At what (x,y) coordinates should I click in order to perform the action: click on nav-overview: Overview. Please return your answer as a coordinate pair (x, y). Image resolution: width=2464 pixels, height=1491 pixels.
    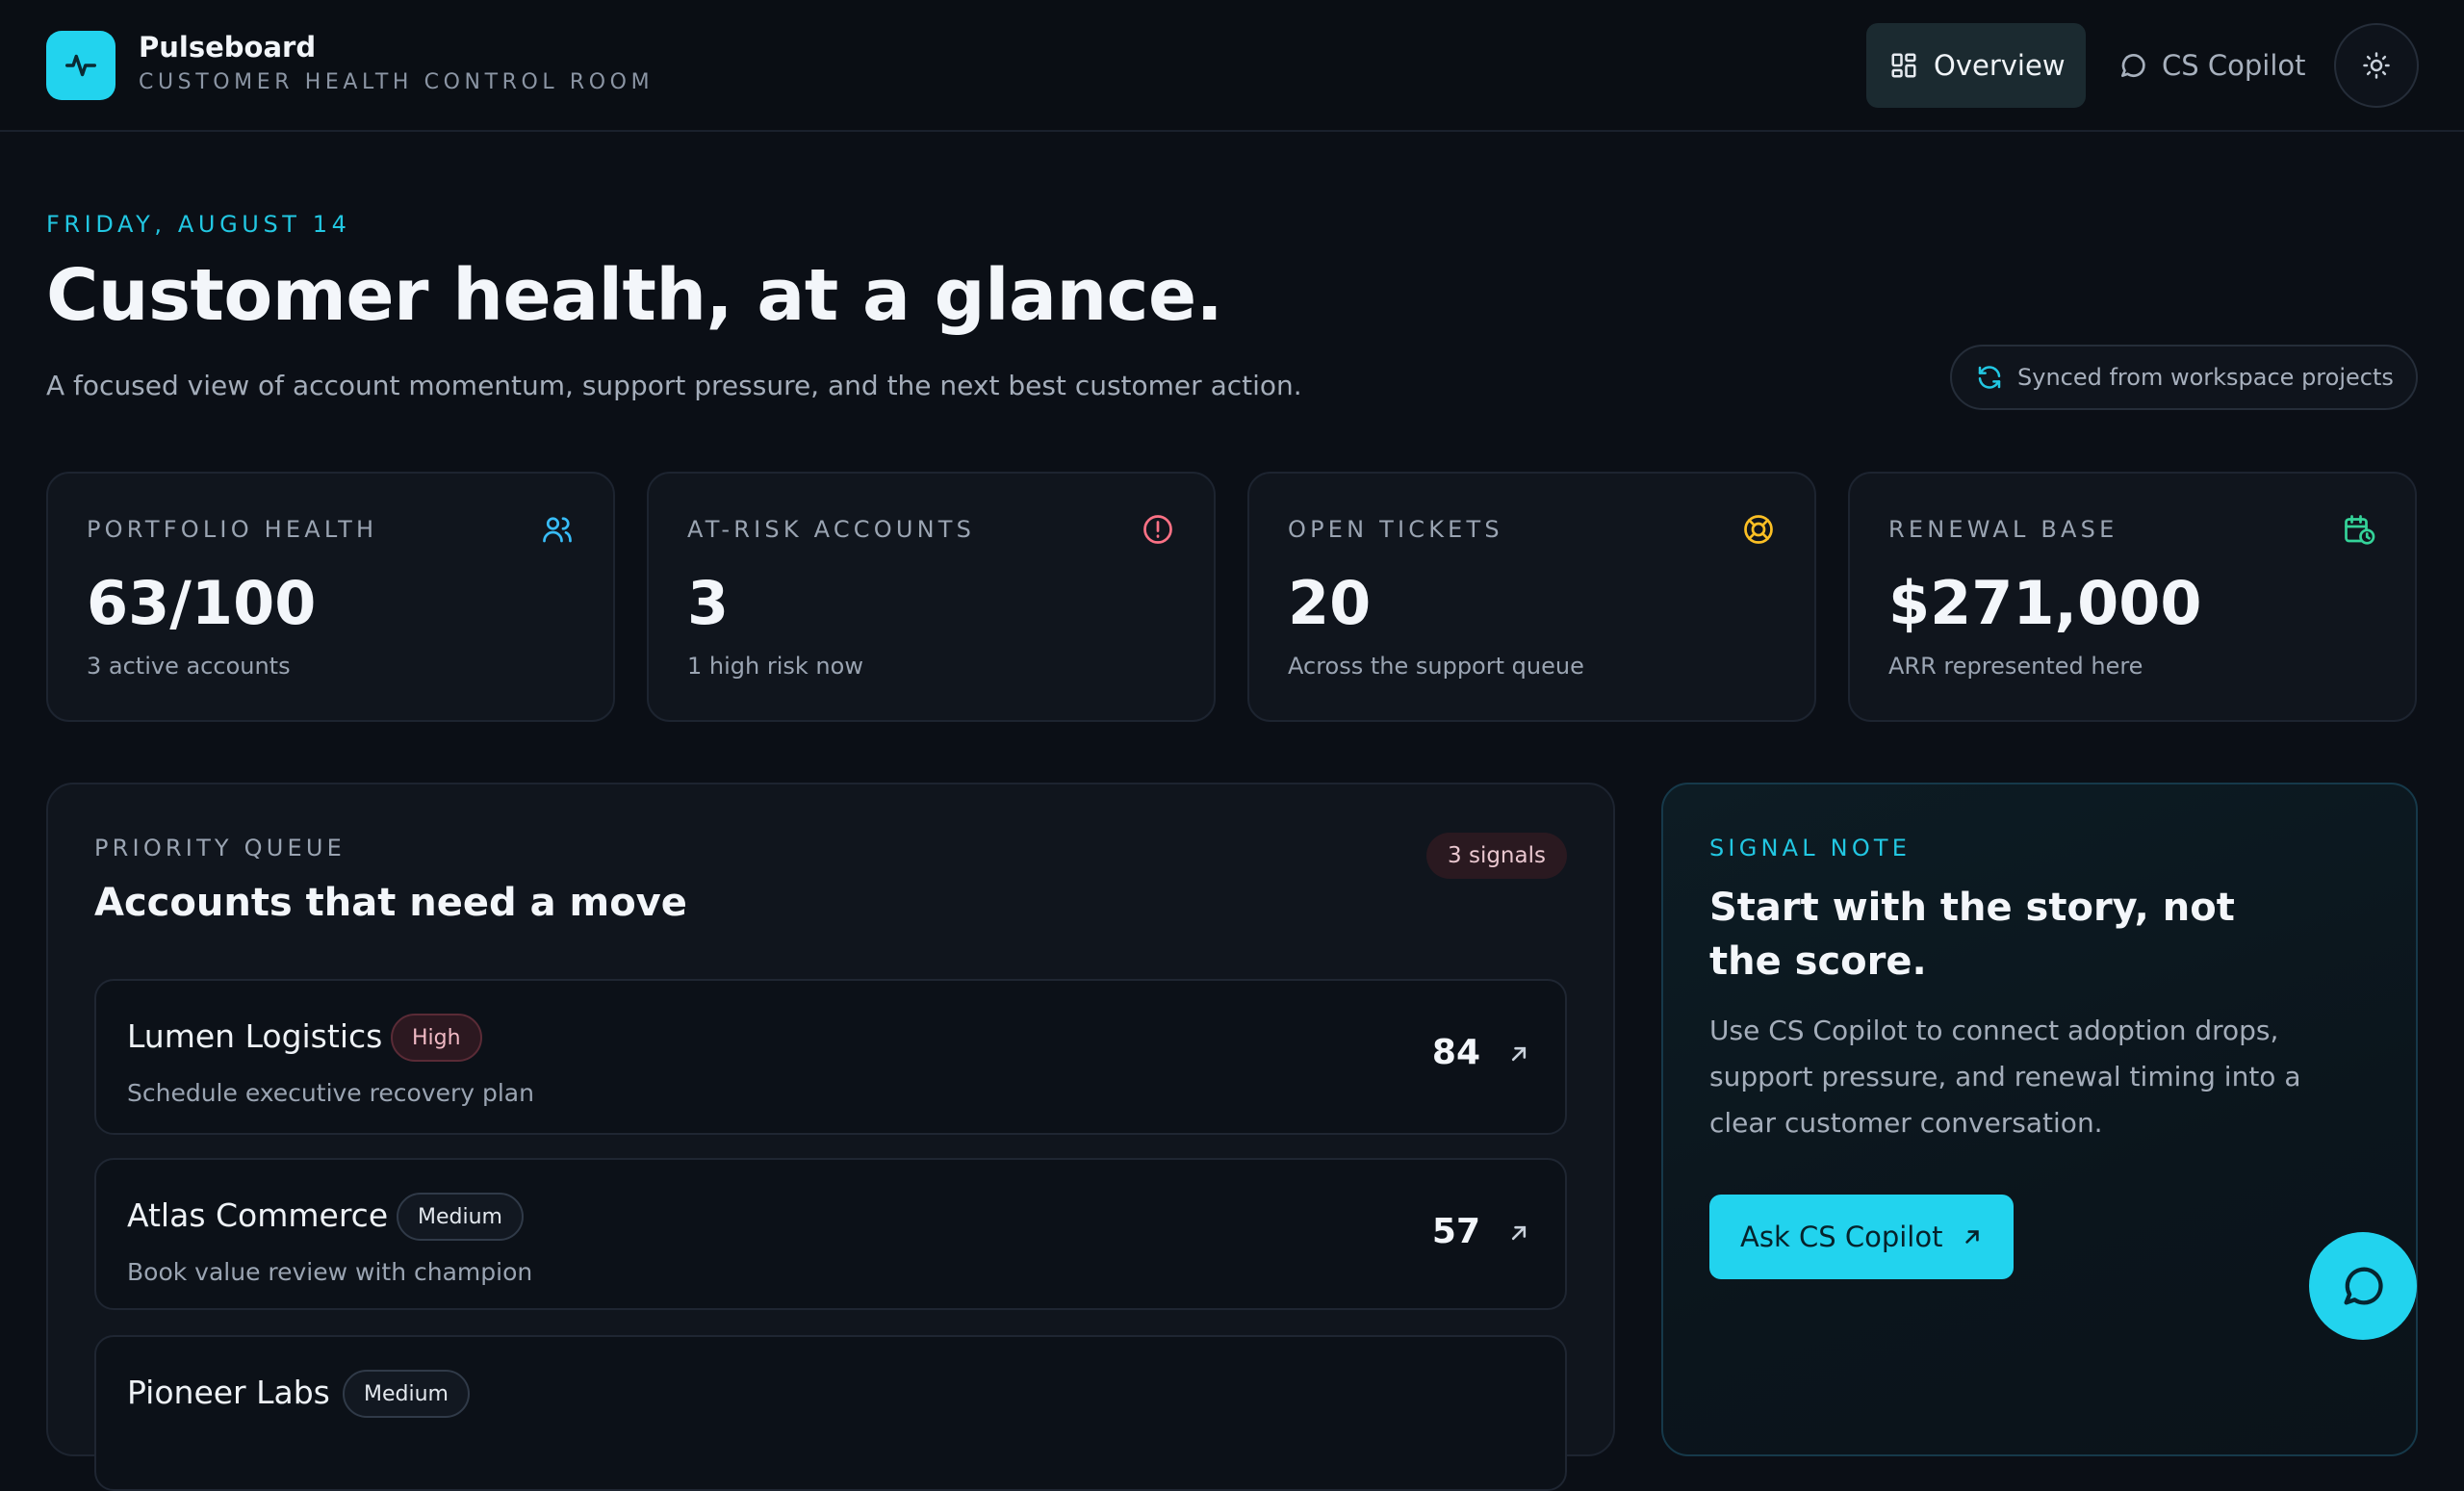
    Looking at the image, I should click on (1976, 65).